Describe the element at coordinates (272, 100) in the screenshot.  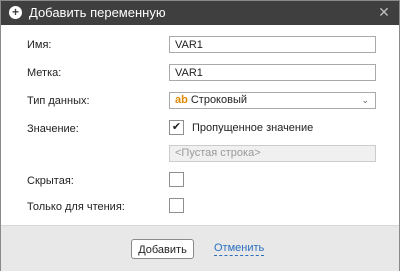
I see `data-type-select: ab Строковый ⌄` at that location.